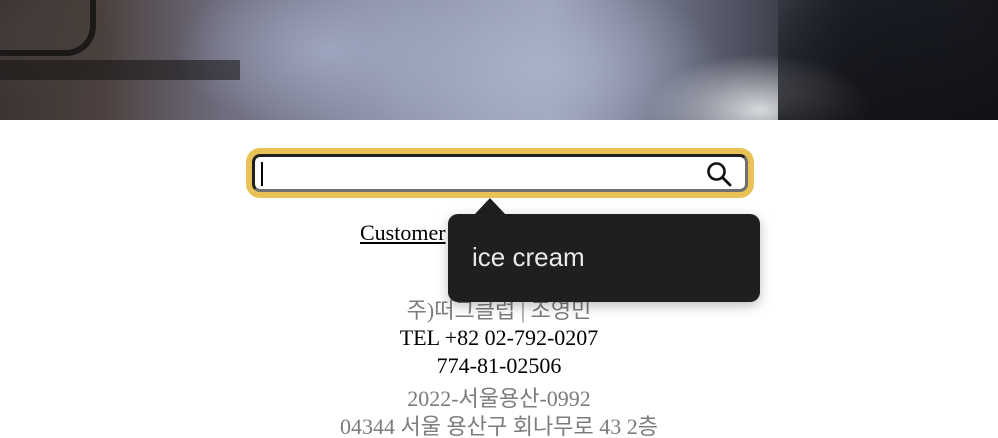 The image size is (998, 438). Describe the element at coordinates (499, 365) in the screenshot. I see `business-number: 774-81-02506` at that location.